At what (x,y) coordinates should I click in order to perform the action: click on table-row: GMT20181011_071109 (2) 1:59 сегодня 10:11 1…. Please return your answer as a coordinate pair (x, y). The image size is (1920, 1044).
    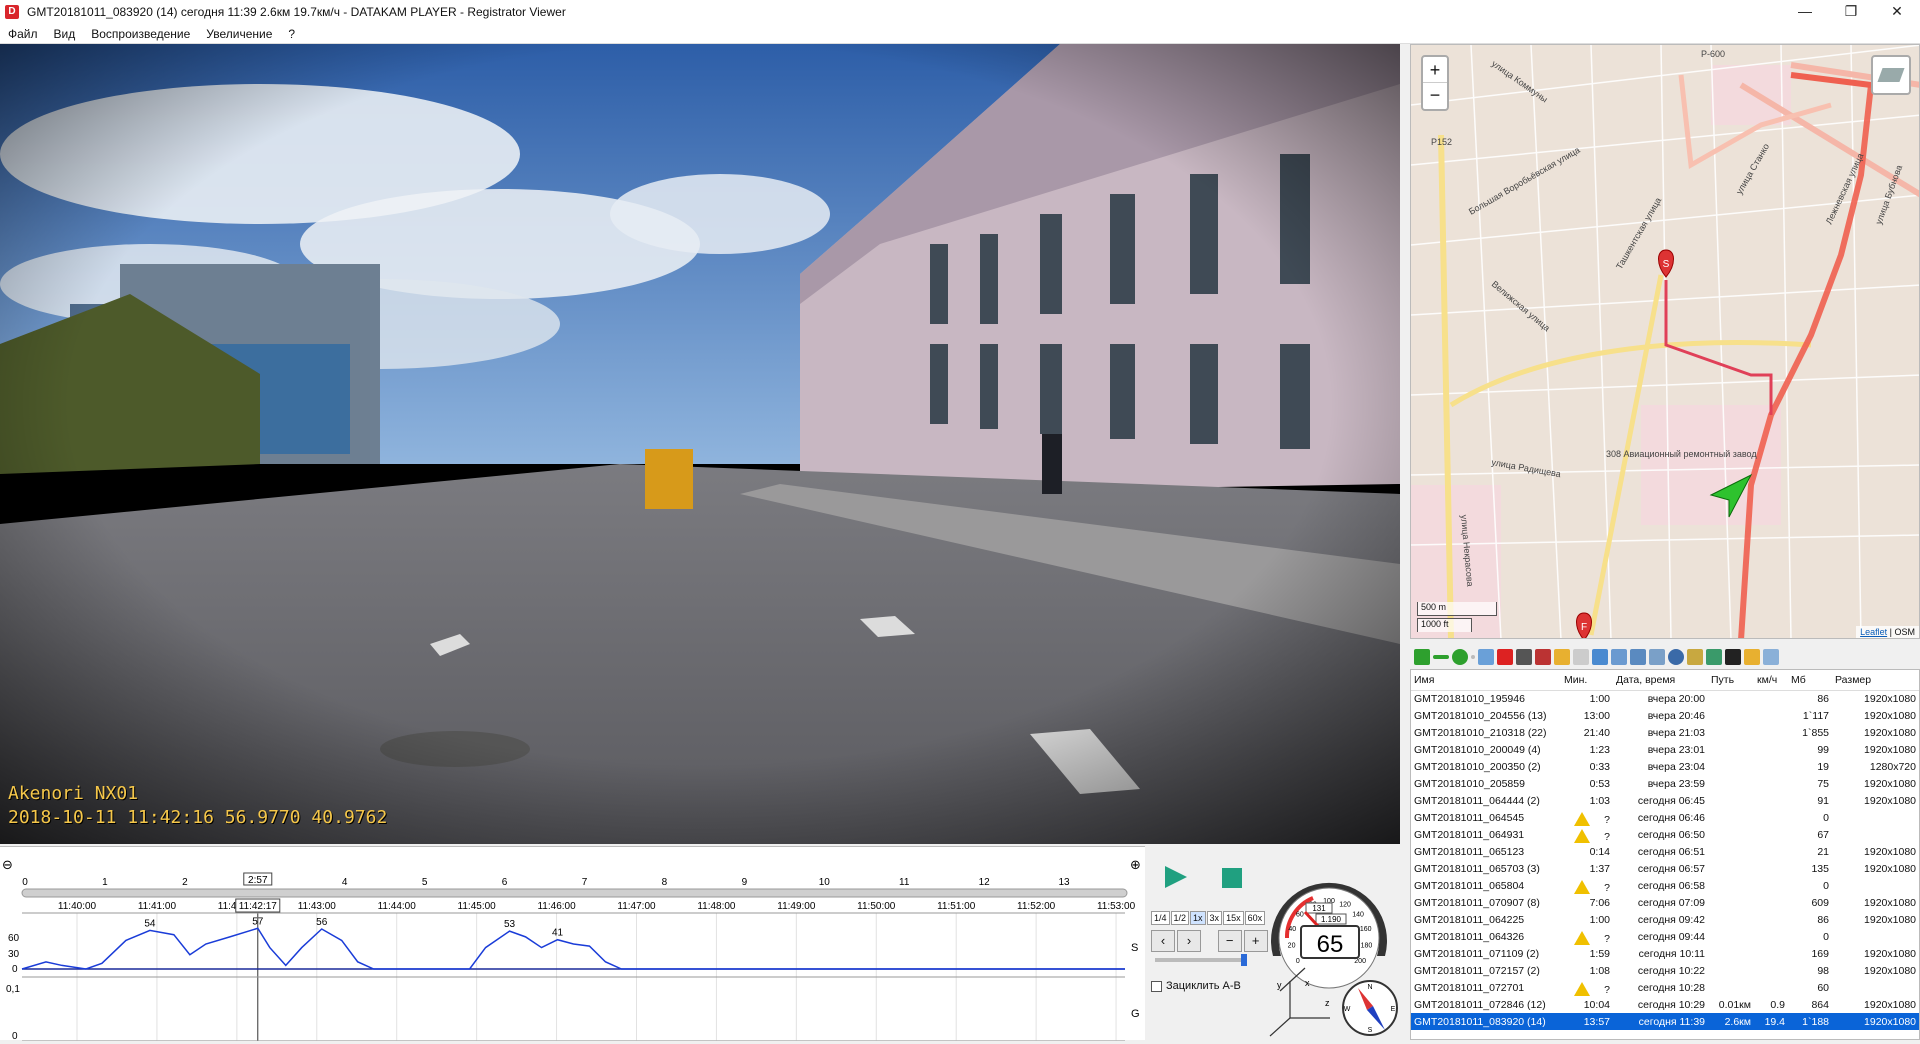
    Looking at the image, I should click on (1665, 953).